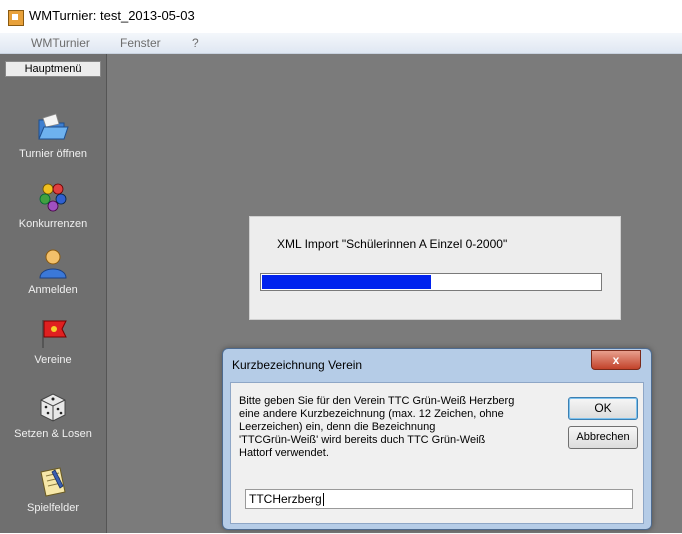  Describe the element at coordinates (603, 437) in the screenshot. I see `cancel-button: Abbrechen` at that location.